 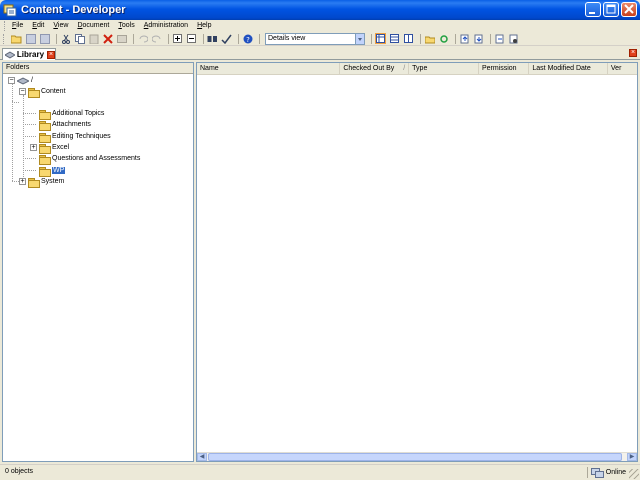 What do you see at coordinates (166, 26) in the screenshot?
I see `menu-administration: Administration` at bounding box center [166, 26].